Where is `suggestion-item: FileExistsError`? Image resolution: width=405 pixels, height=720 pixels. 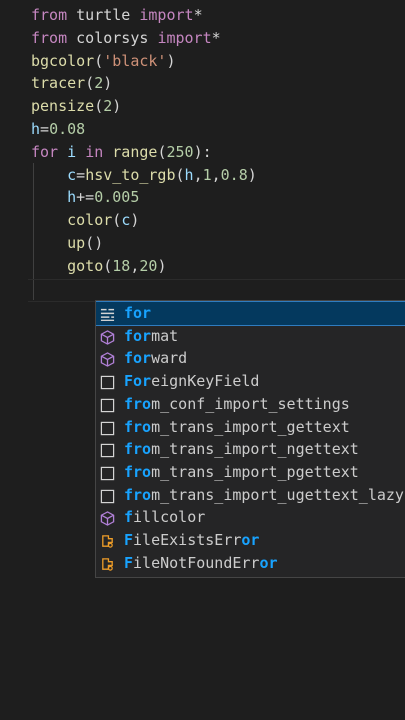
suggestion-item: FileExistsError is located at coordinates (250, 540).